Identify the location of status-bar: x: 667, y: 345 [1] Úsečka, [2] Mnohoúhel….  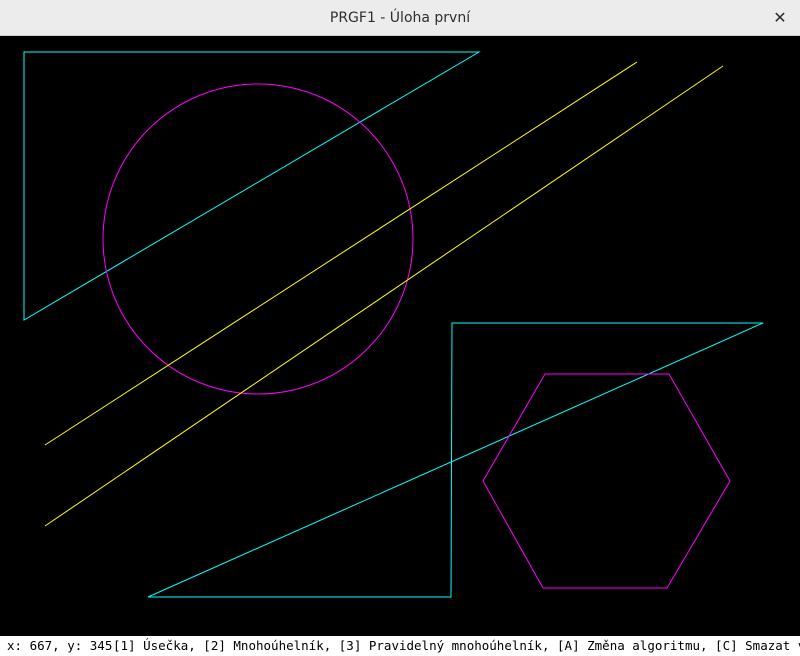
(400, 646).